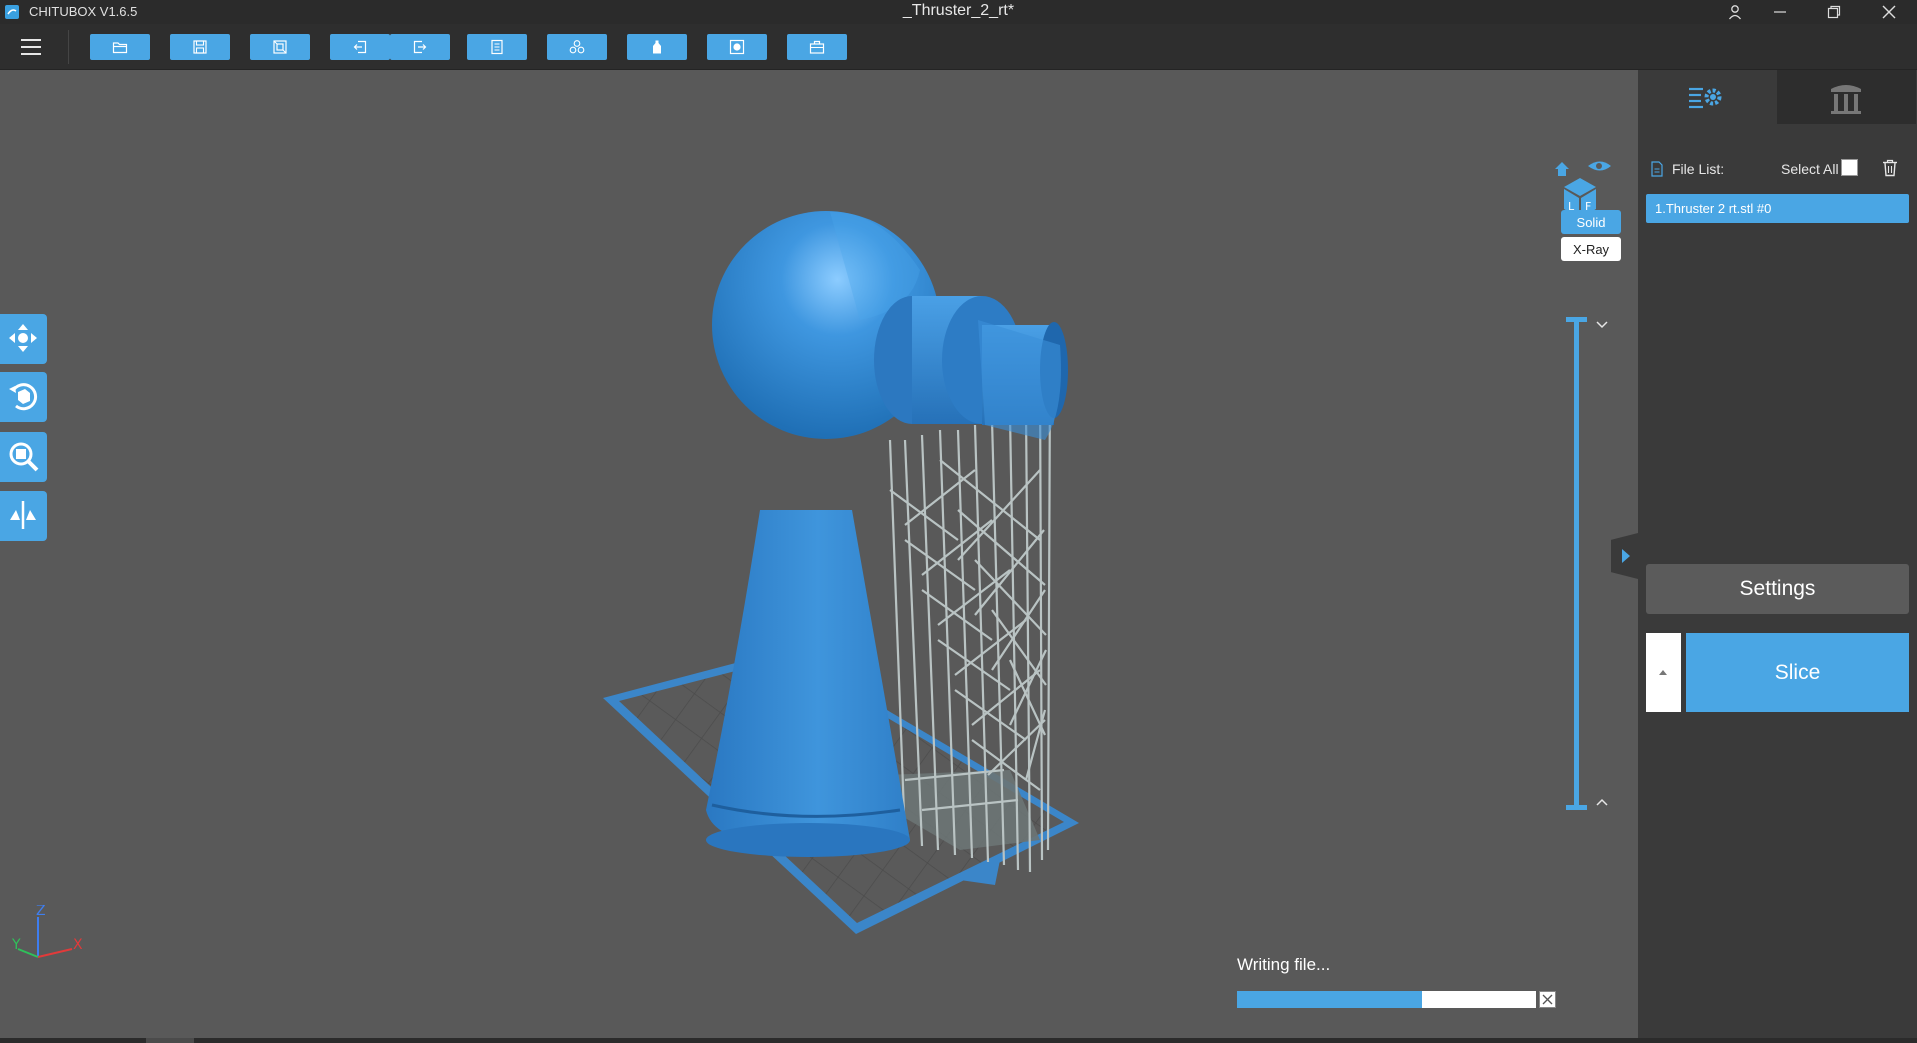  Describe the element at coordinates (958, 1040) in the screenshot. I see `status-strip` at that location.